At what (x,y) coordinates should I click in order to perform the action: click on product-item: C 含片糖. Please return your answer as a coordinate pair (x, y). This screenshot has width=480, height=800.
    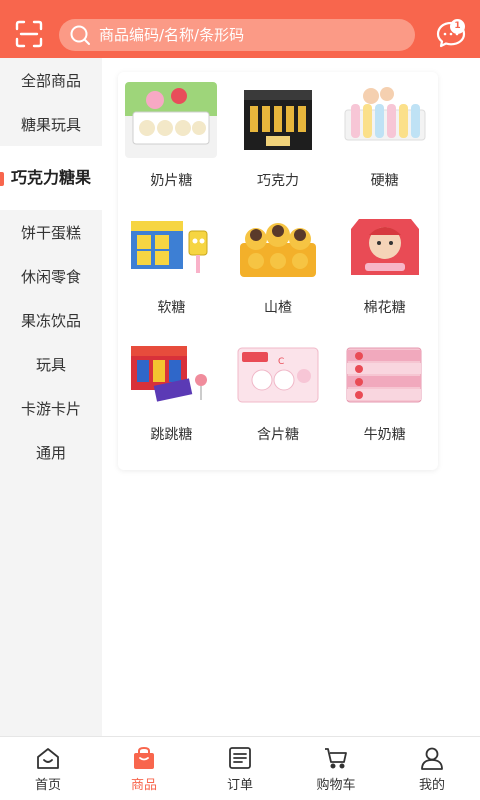
    Looking at the image, I should click on (278, 397).